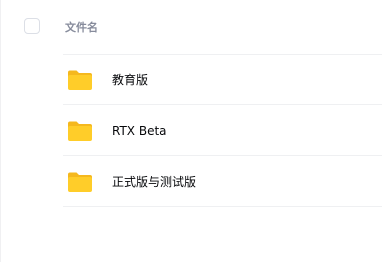 The width and height of the screenshot is (382, 262). Describe the element at coordinates (81, 28) in the screenshot. I see `column-header-filename: 文件名` at that location.